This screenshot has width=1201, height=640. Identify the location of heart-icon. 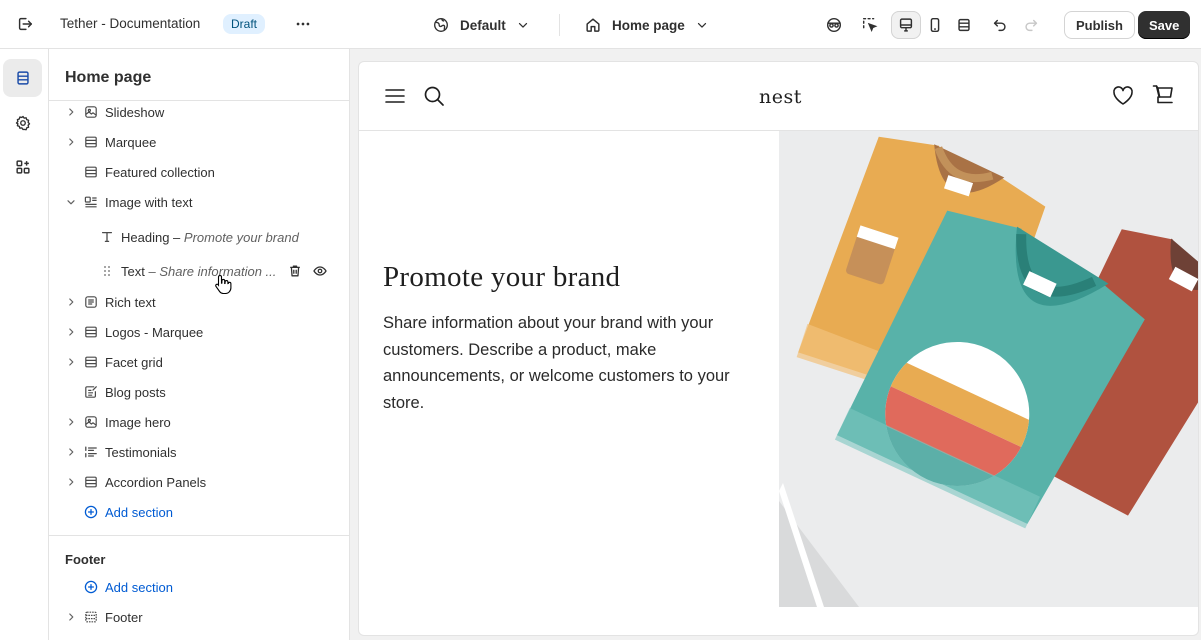
(1123, 96).